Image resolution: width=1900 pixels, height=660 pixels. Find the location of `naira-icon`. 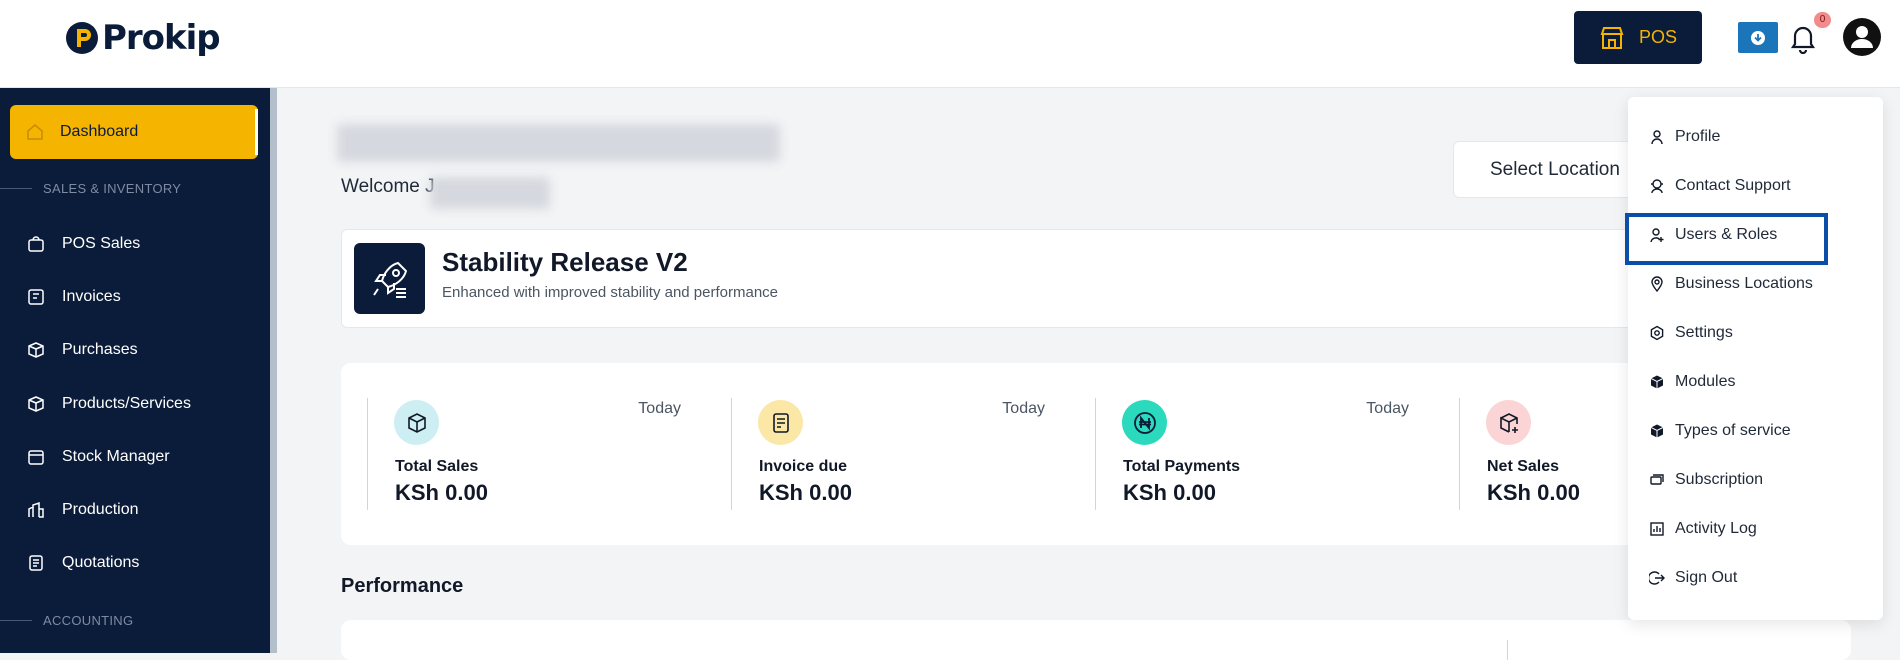

naira-icon is located at coordinates (1144, 422).